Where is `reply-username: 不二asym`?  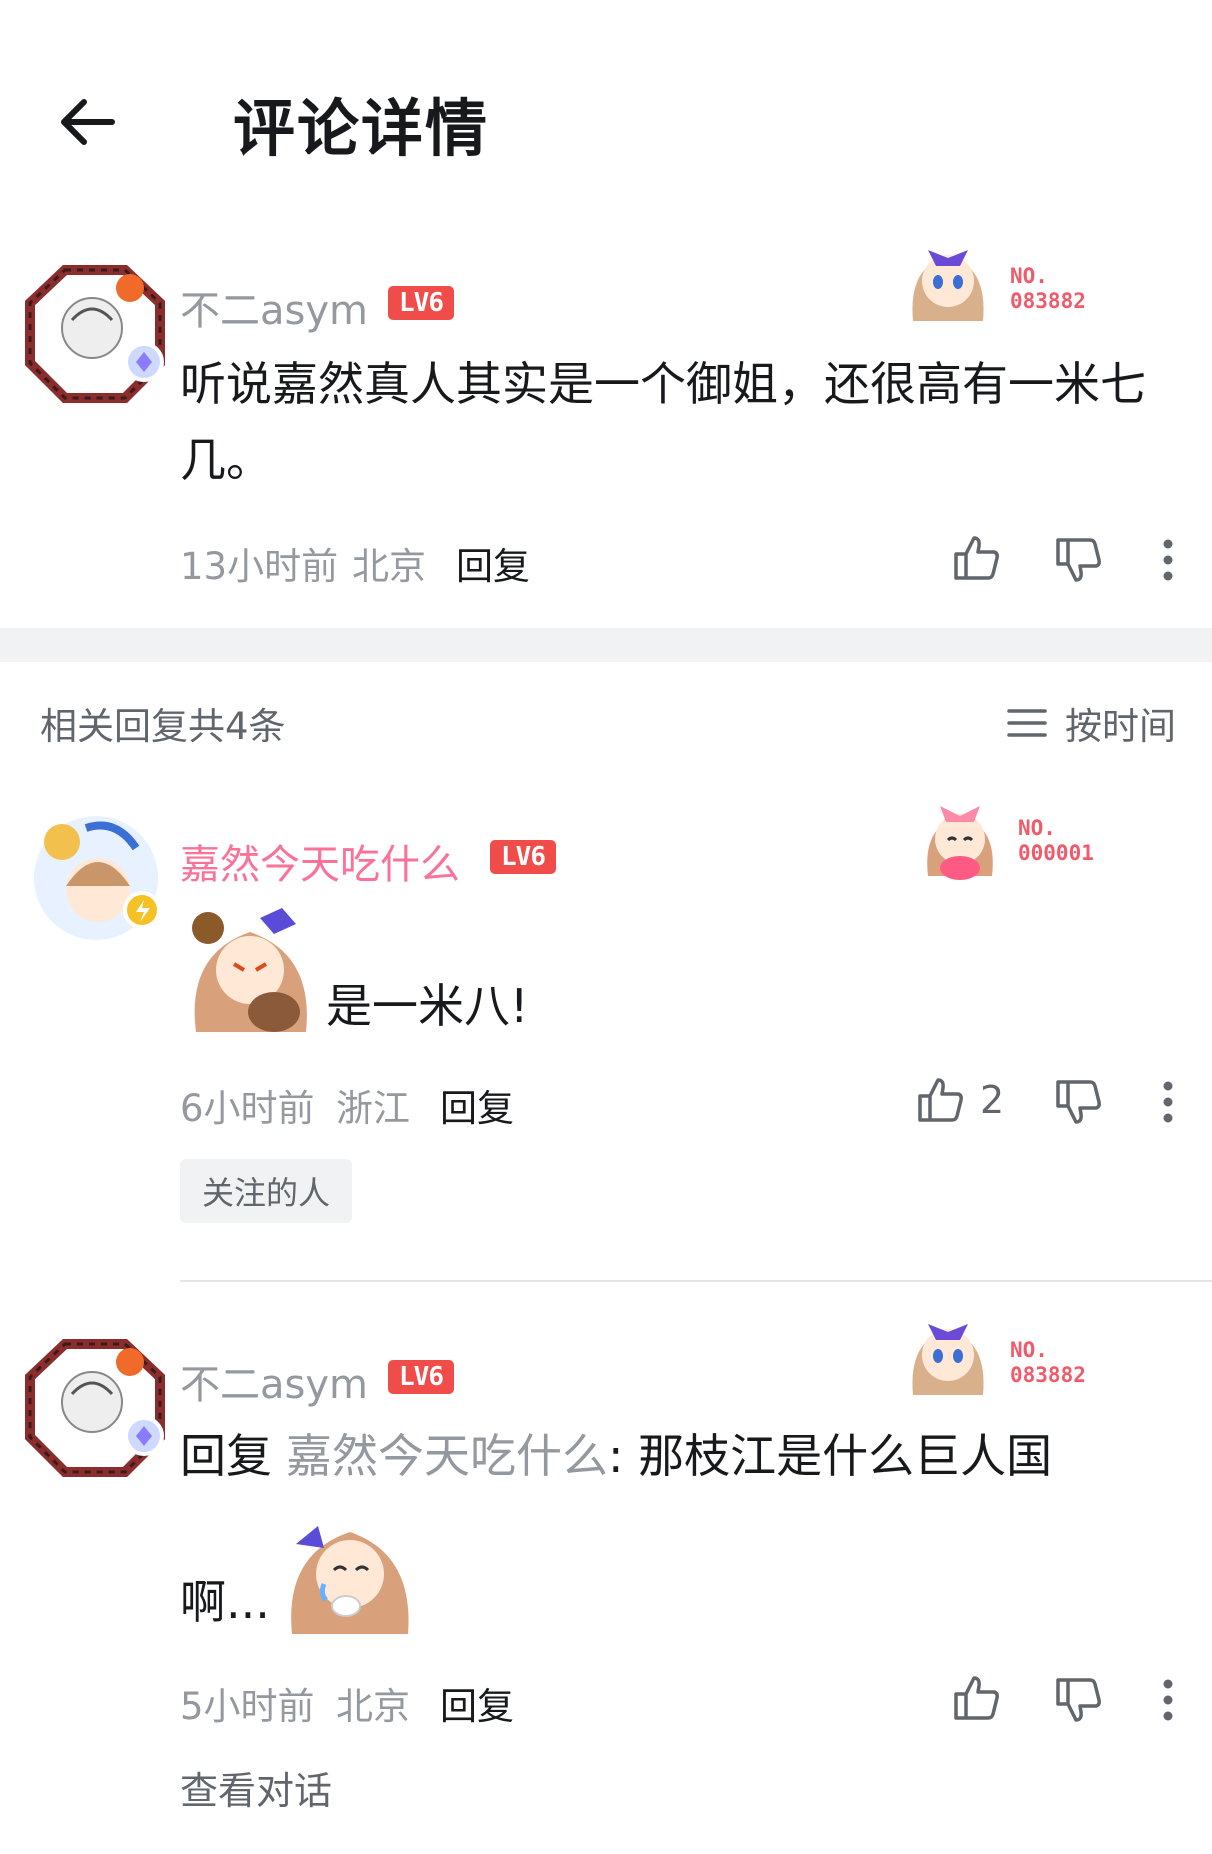 reply-username: 不二asym is located at coordinates (274, 1381).